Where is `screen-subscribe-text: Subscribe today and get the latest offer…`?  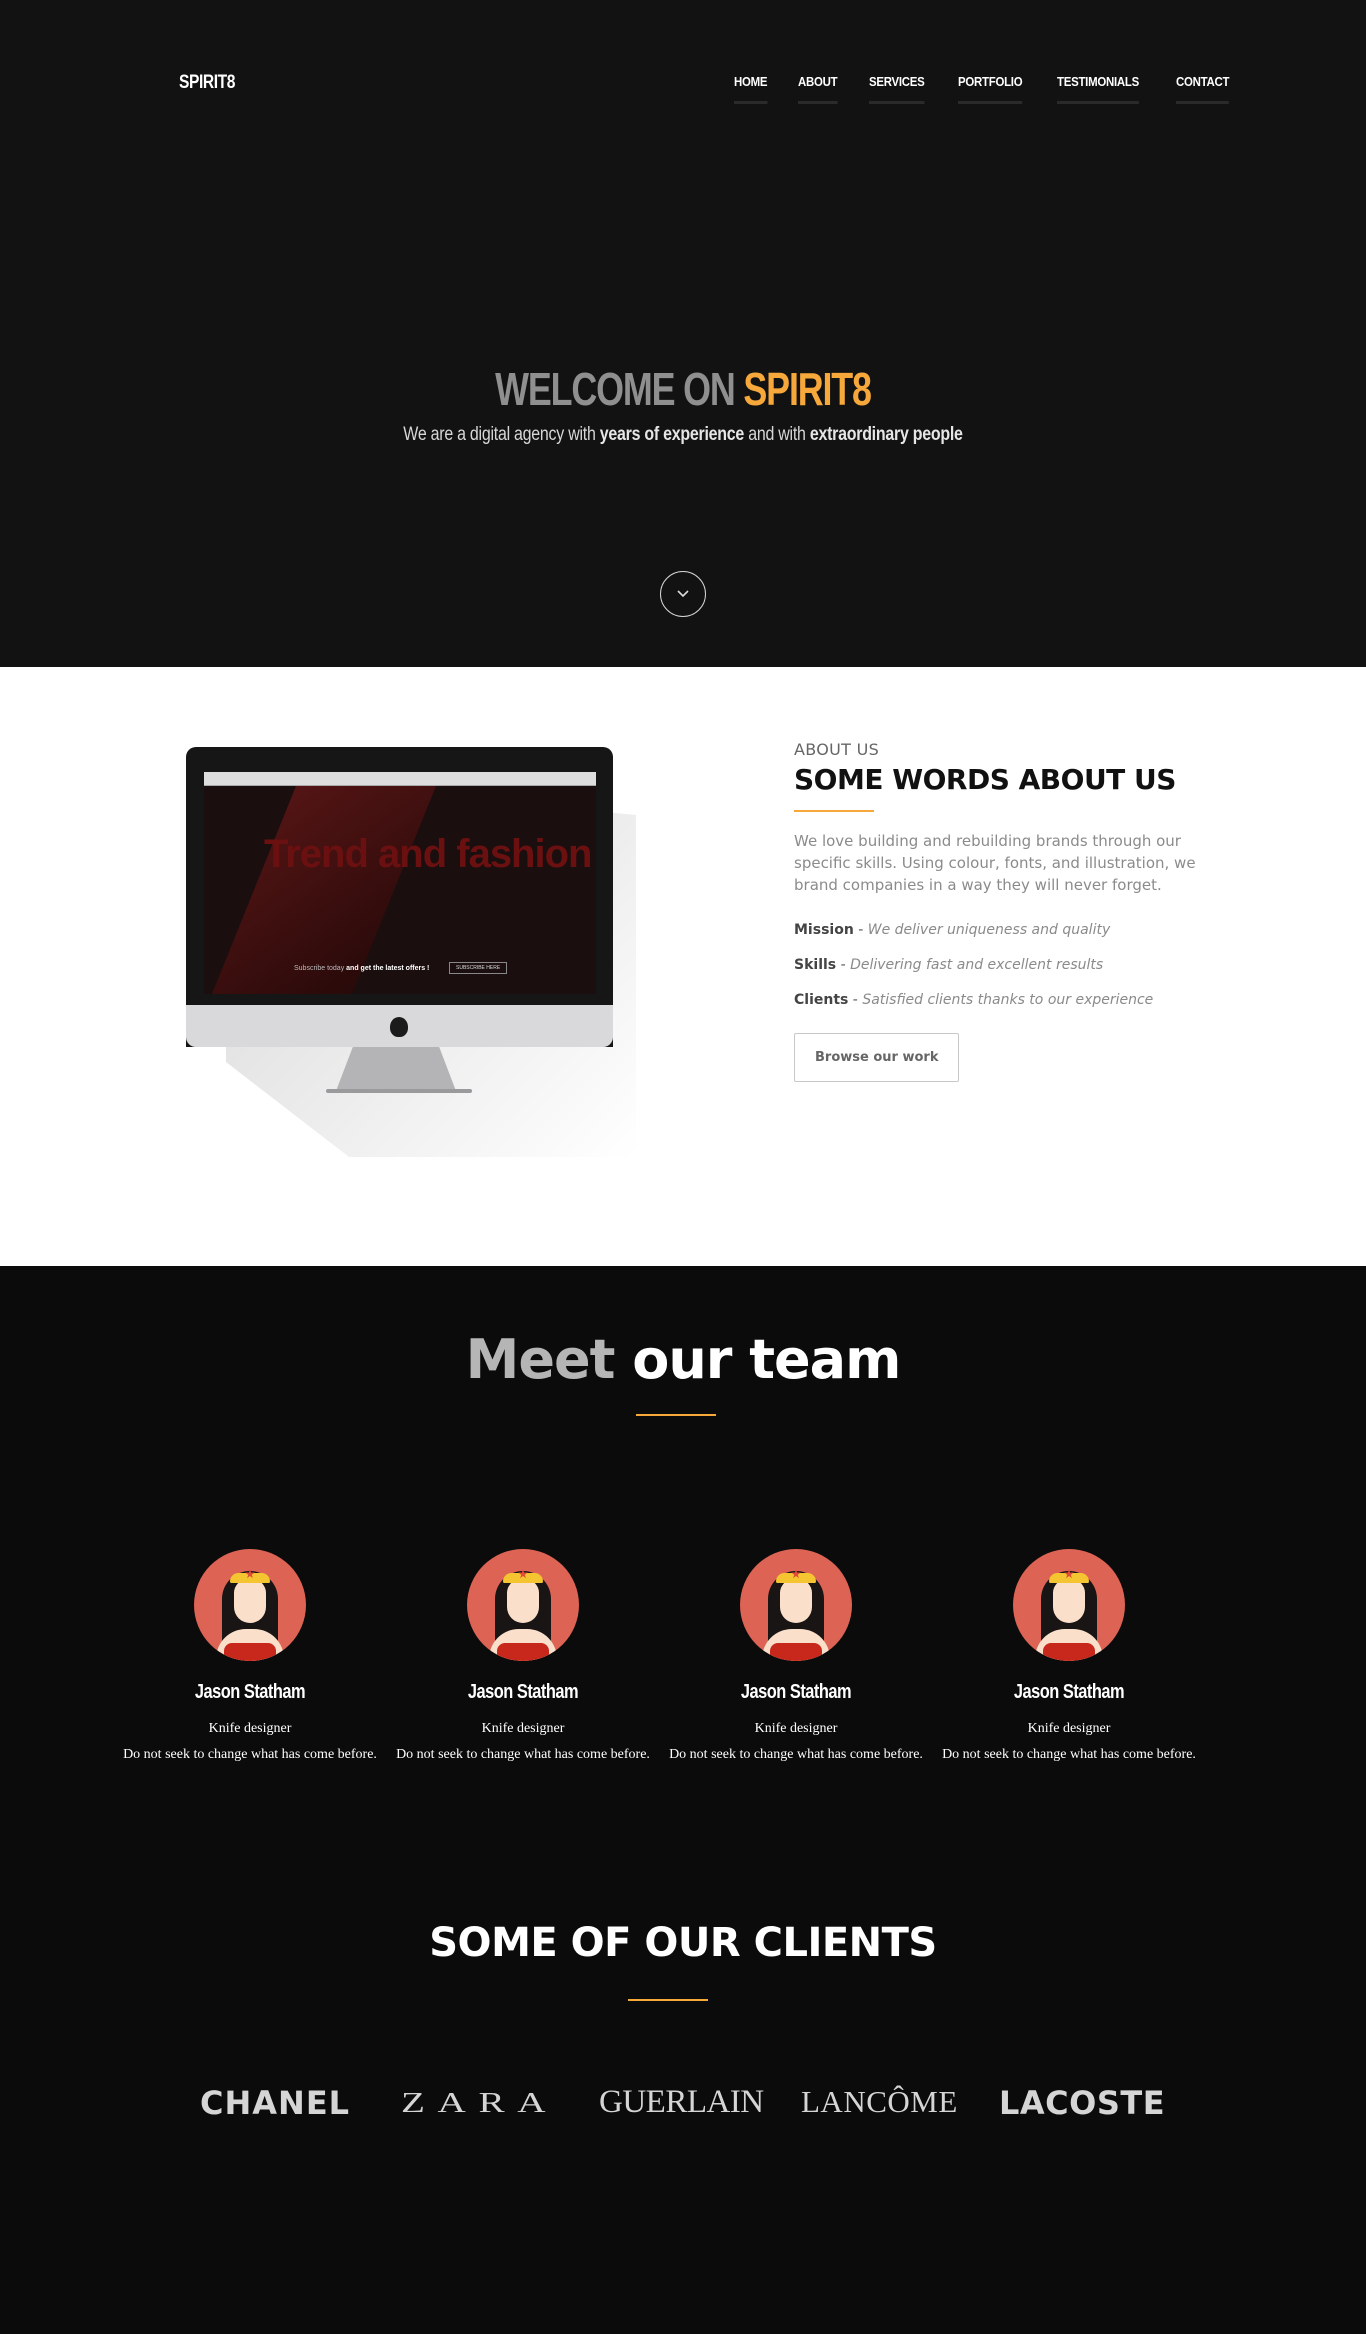
screen-subscribe-text: Subscribe today and get the latest offer… is located at coordinates (361, 968).